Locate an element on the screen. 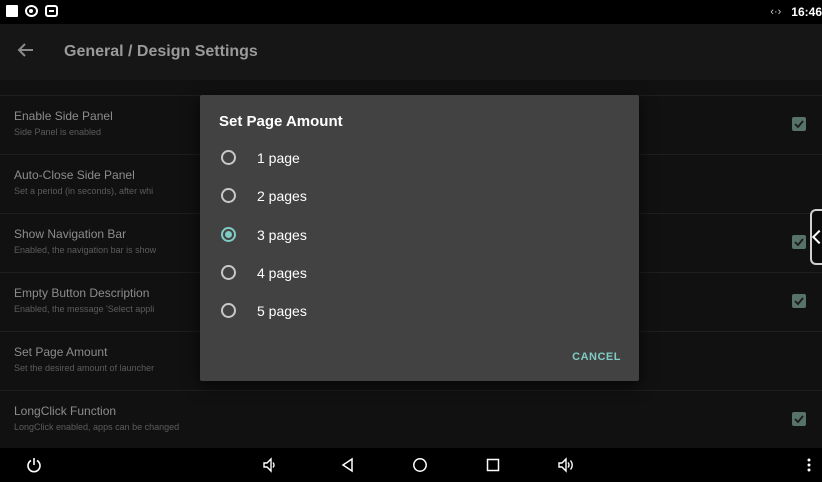 The width and height of the screenshot is (822, 482). setting-title: Empty Button Description is located at coordinates (82, 293).